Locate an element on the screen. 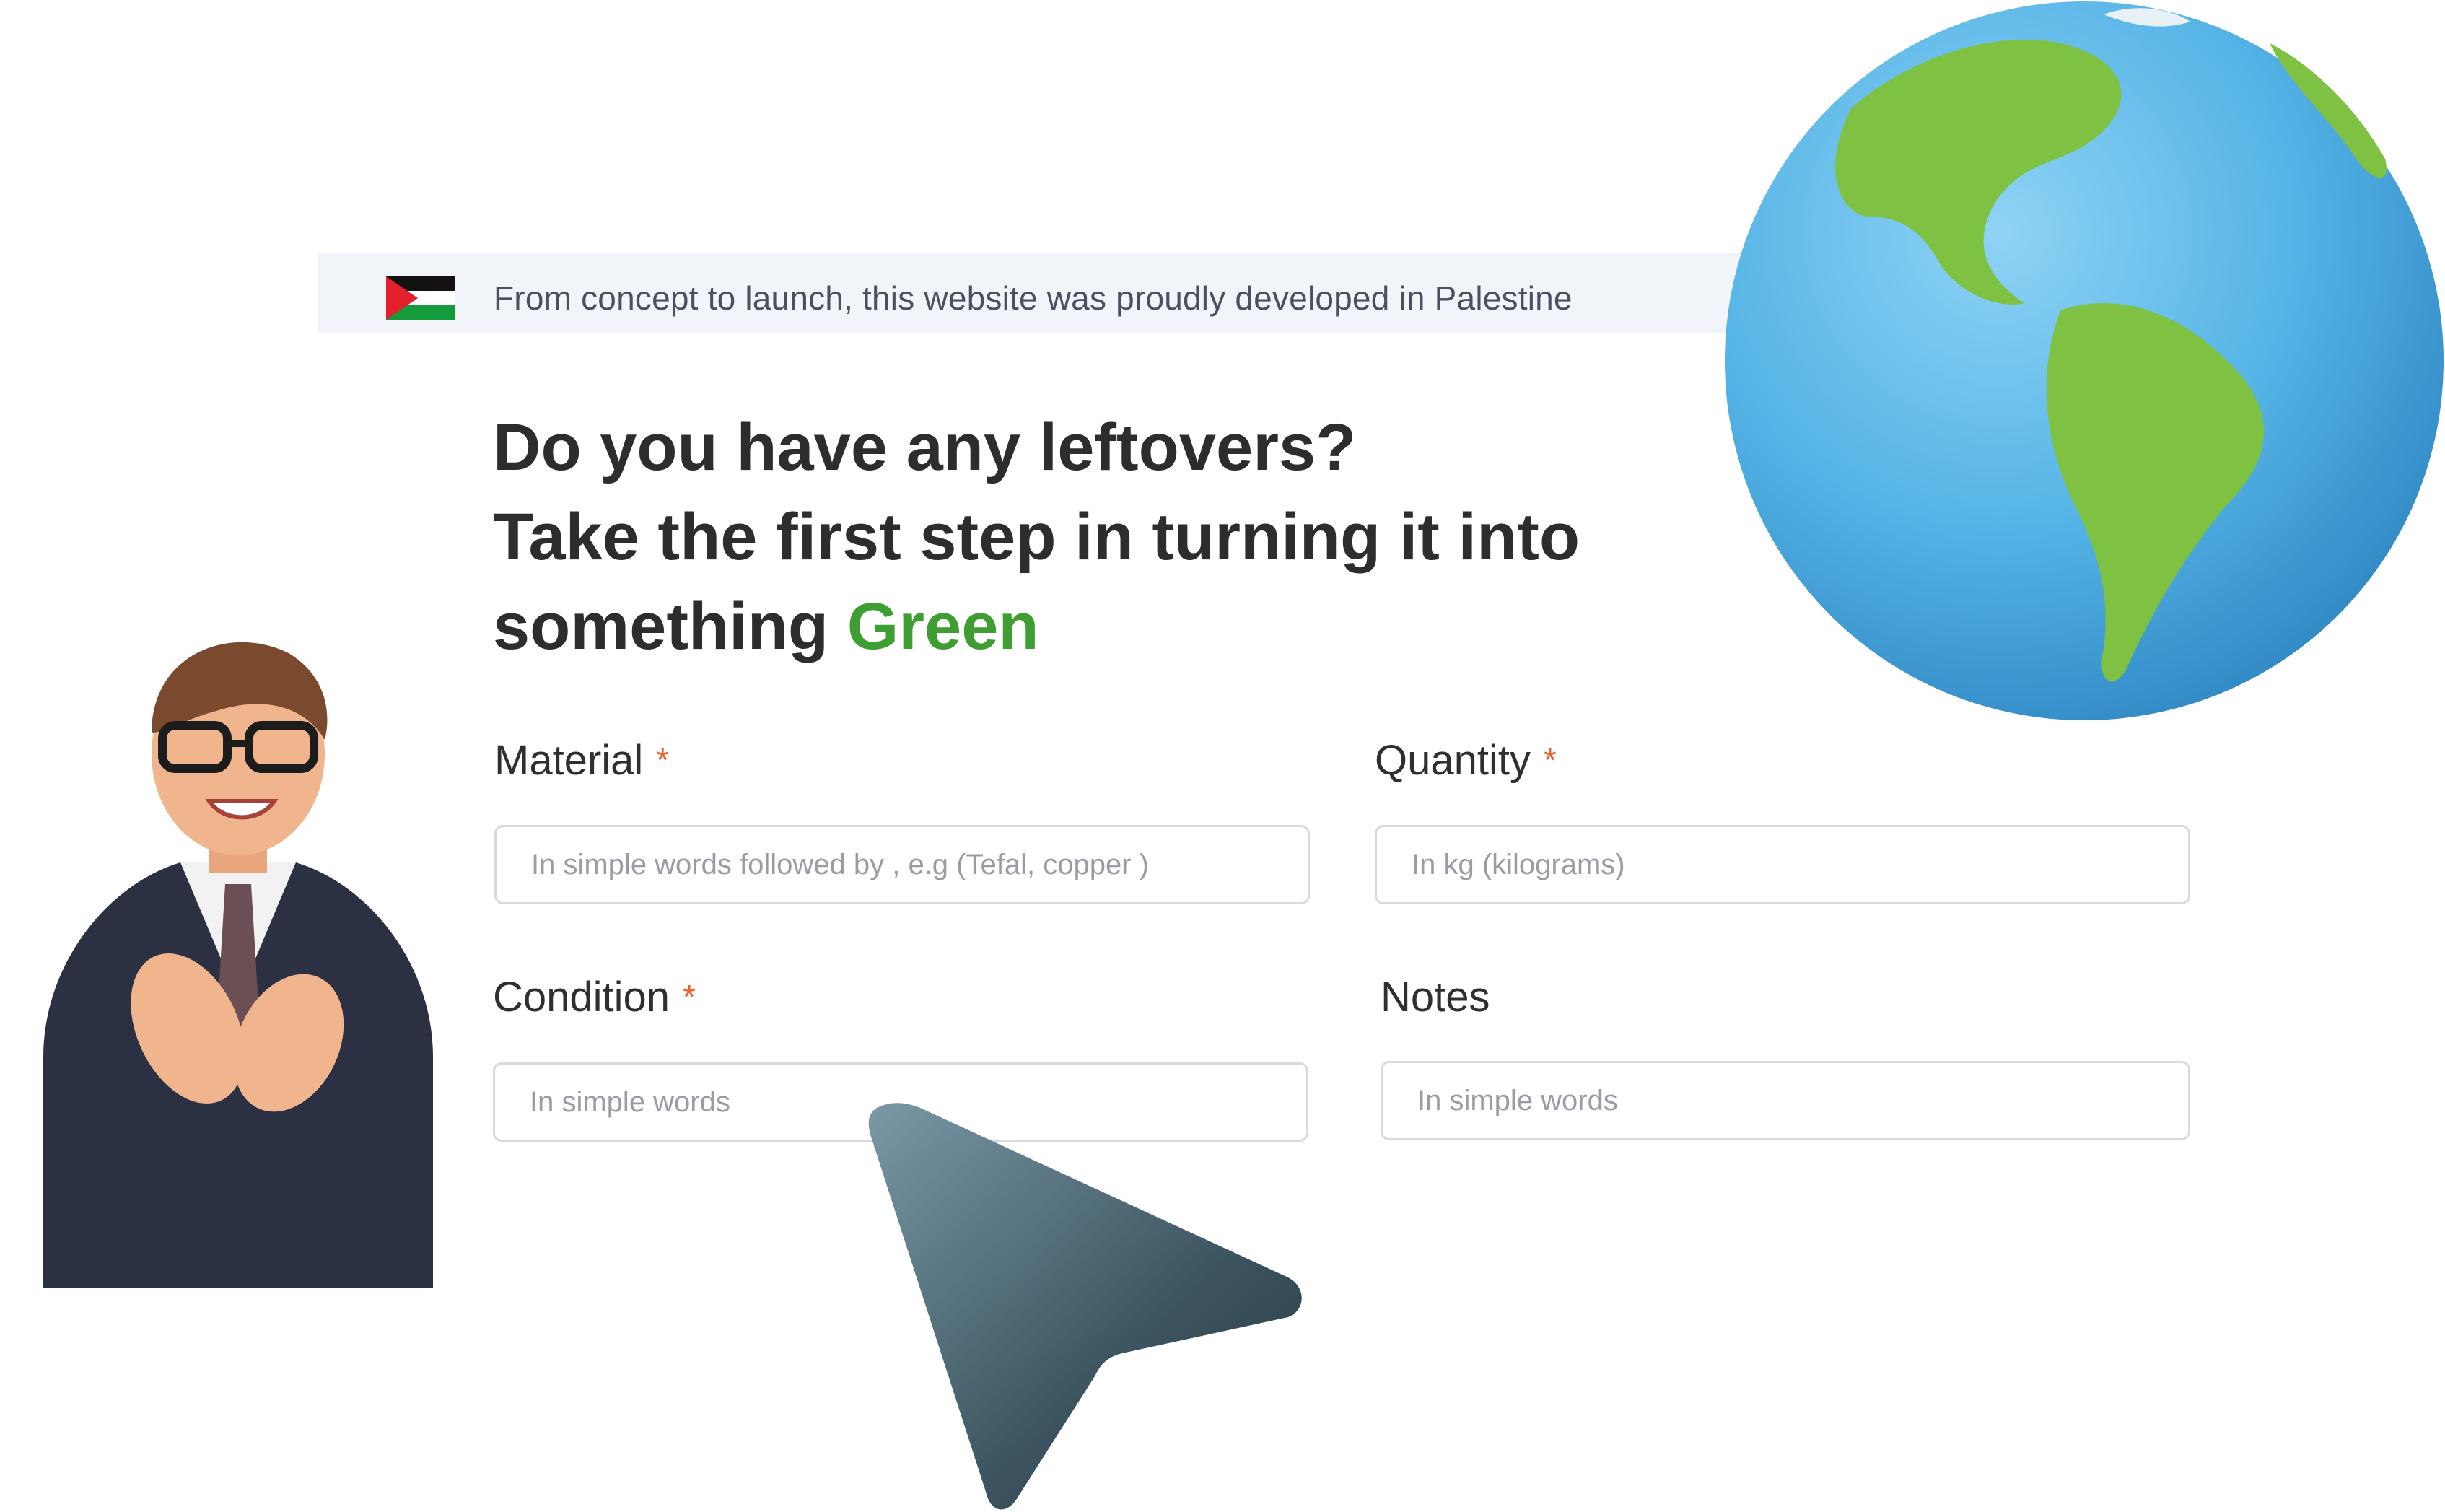  condition-label-text: Condition is located at coordinates (581, 997).